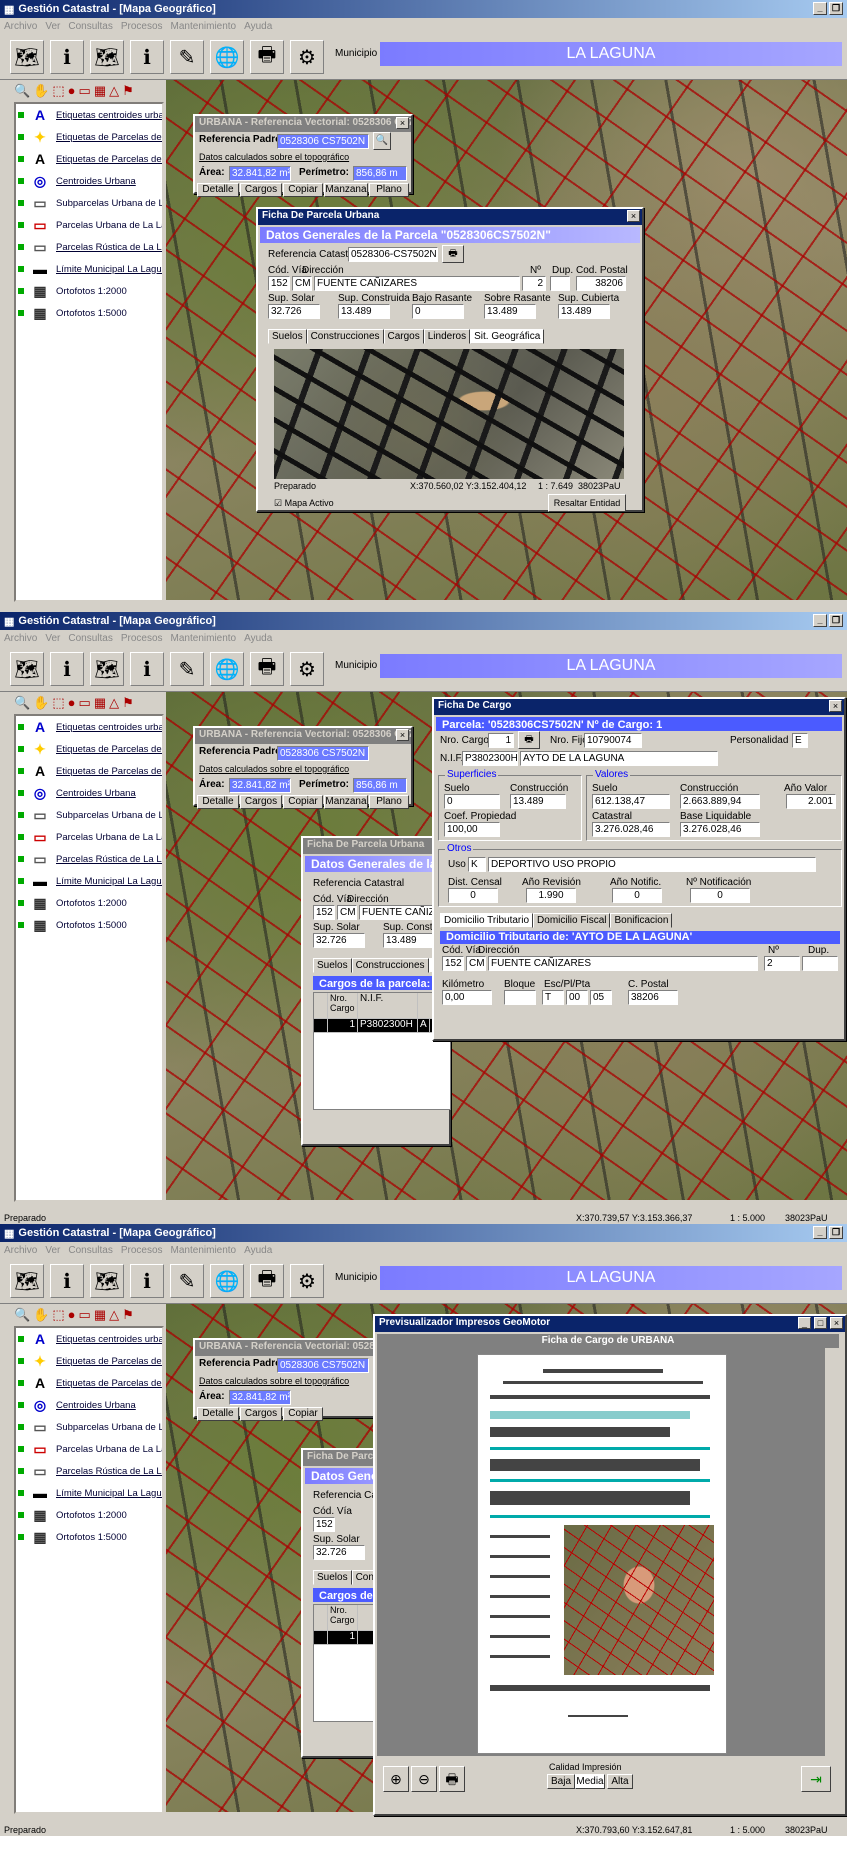 Image resolution: width=847 pixels, height=1859 pixels. Describe the element at coordinates (261, 802) in the screenshot. I see `cargos-button: Cargos` at that location.